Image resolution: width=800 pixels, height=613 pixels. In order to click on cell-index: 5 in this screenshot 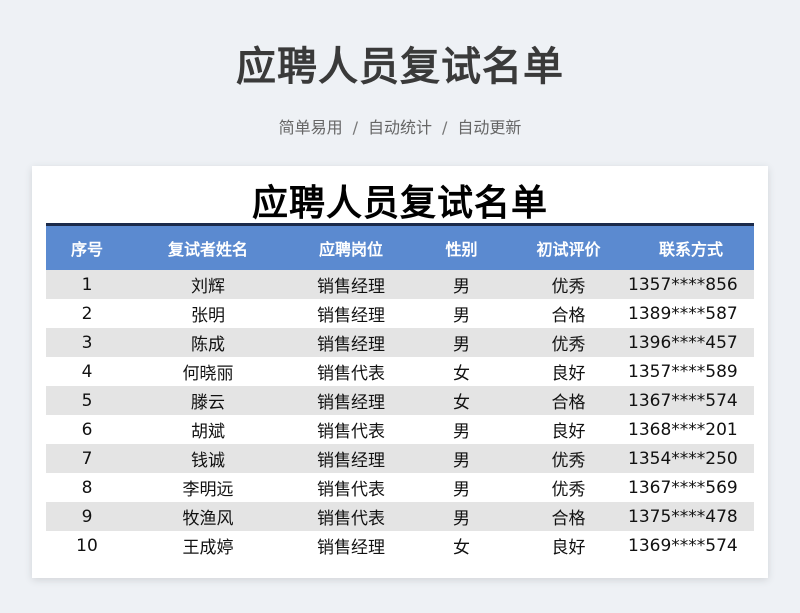, I will do `click(87, 400)`.